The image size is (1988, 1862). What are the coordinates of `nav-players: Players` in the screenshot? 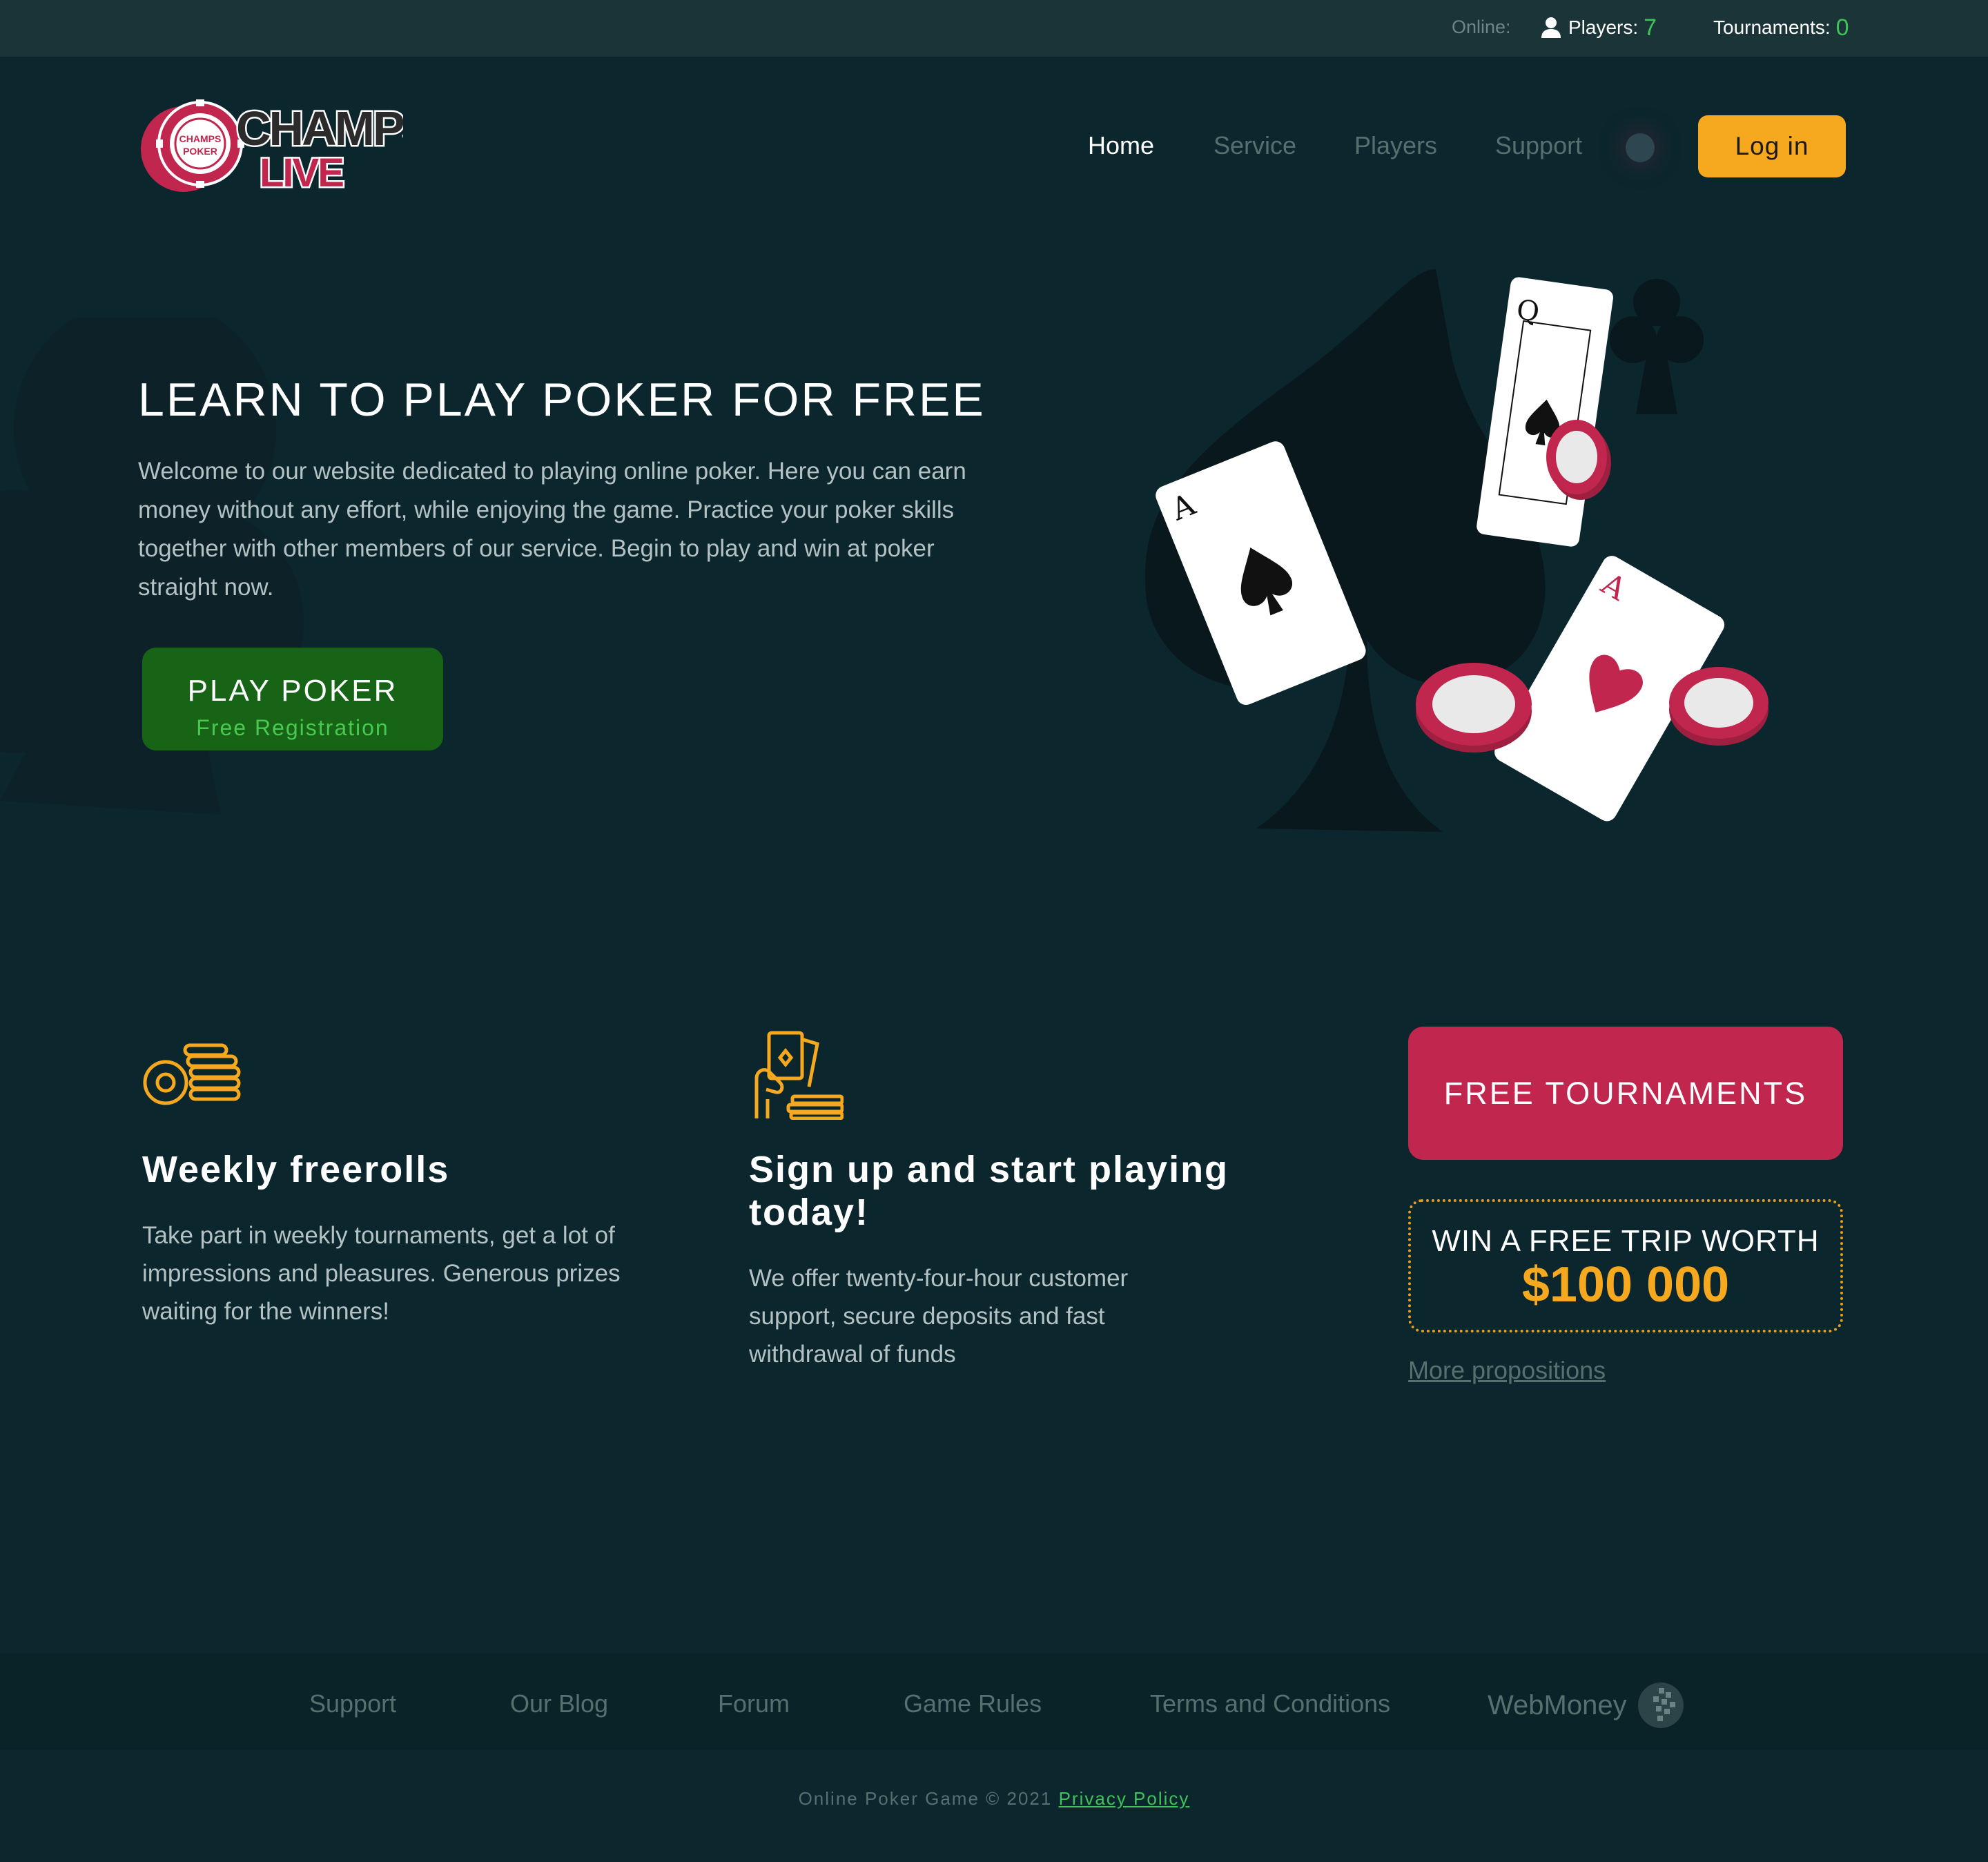 It's located at (1395, 145).